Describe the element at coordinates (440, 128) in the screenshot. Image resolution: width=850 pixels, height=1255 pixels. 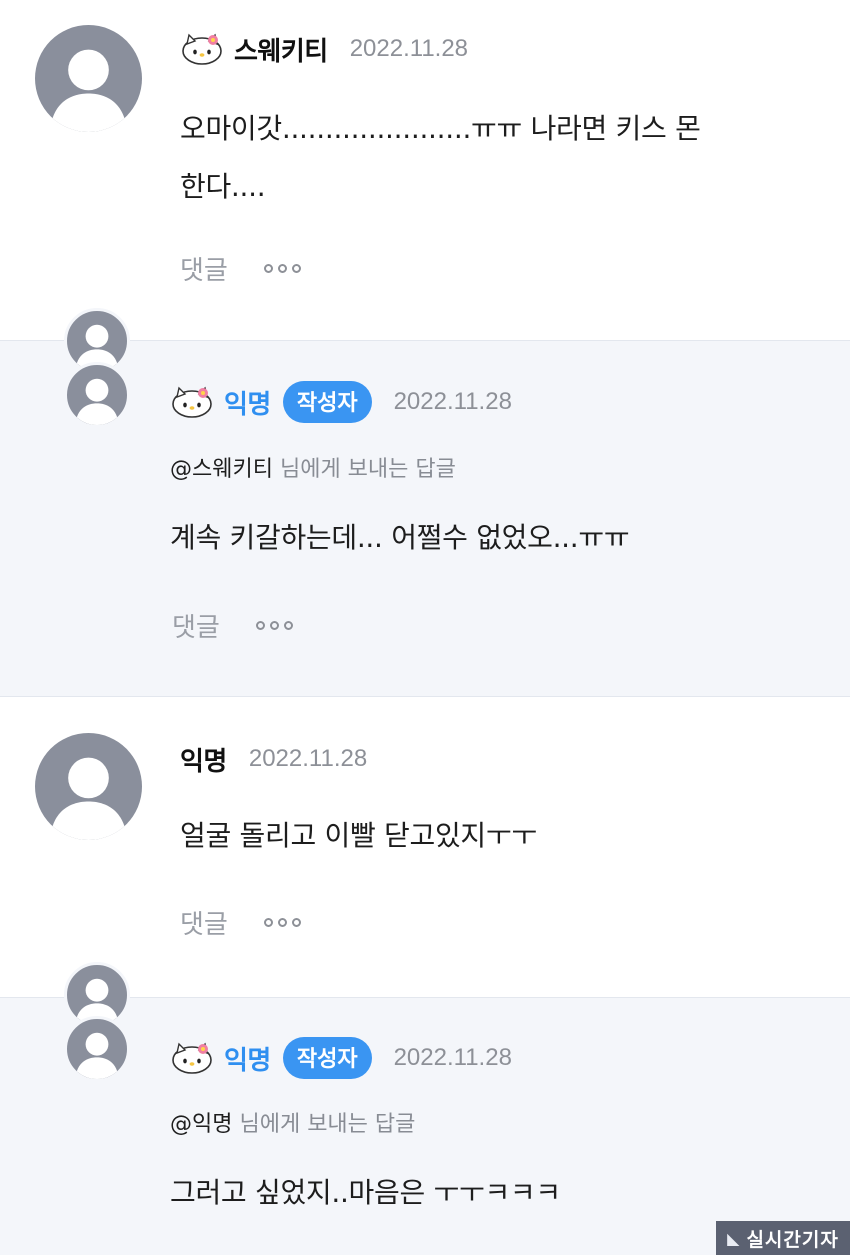
I see `comment-text-line: 오마이갓......................ㅠㅠ 나라면 키스 몬` at that location.